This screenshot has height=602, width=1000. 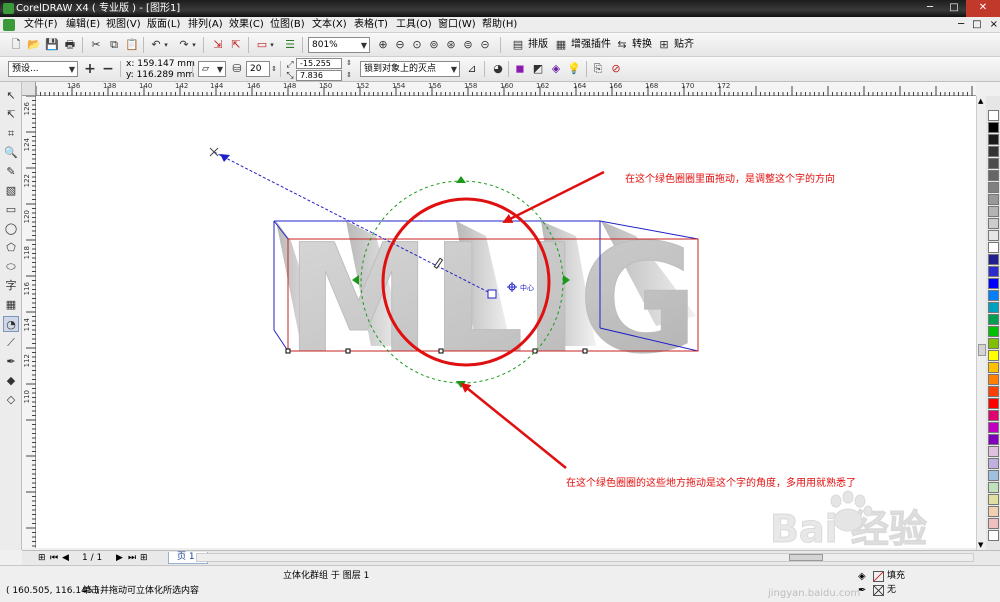 What do you see at coordinates (319, 68) in the screenshot?
I see `vanishing-point-x-input: -15.255 mm` at bounding box center [319, 68].